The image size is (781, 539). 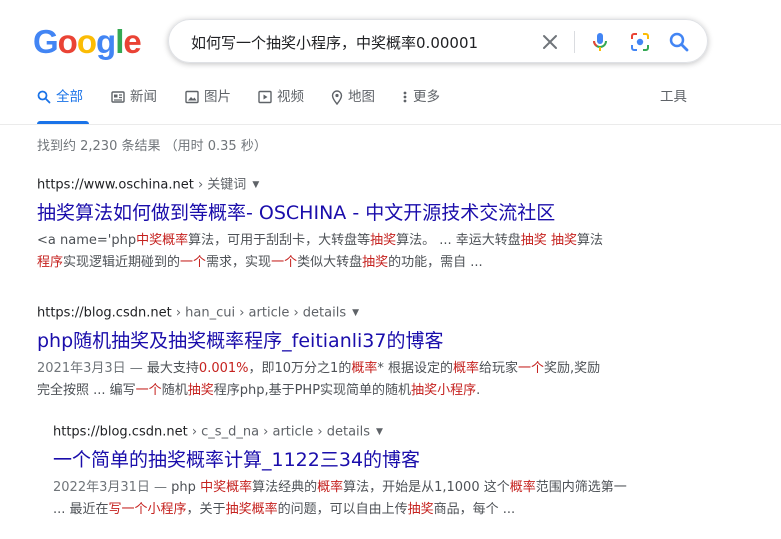 I want to click on snippet-text: 的问题，可以自由上传, so click(x=342, y=509).